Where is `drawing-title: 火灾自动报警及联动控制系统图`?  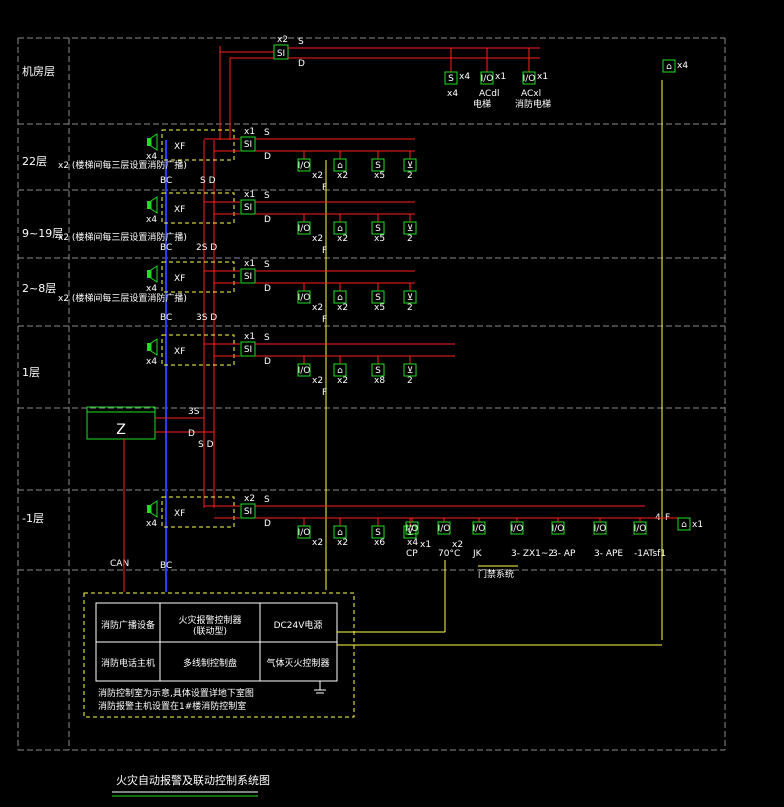 drawing-title: 火灾自动报警及联动控制系统图 is located at coordinates (193, 780).